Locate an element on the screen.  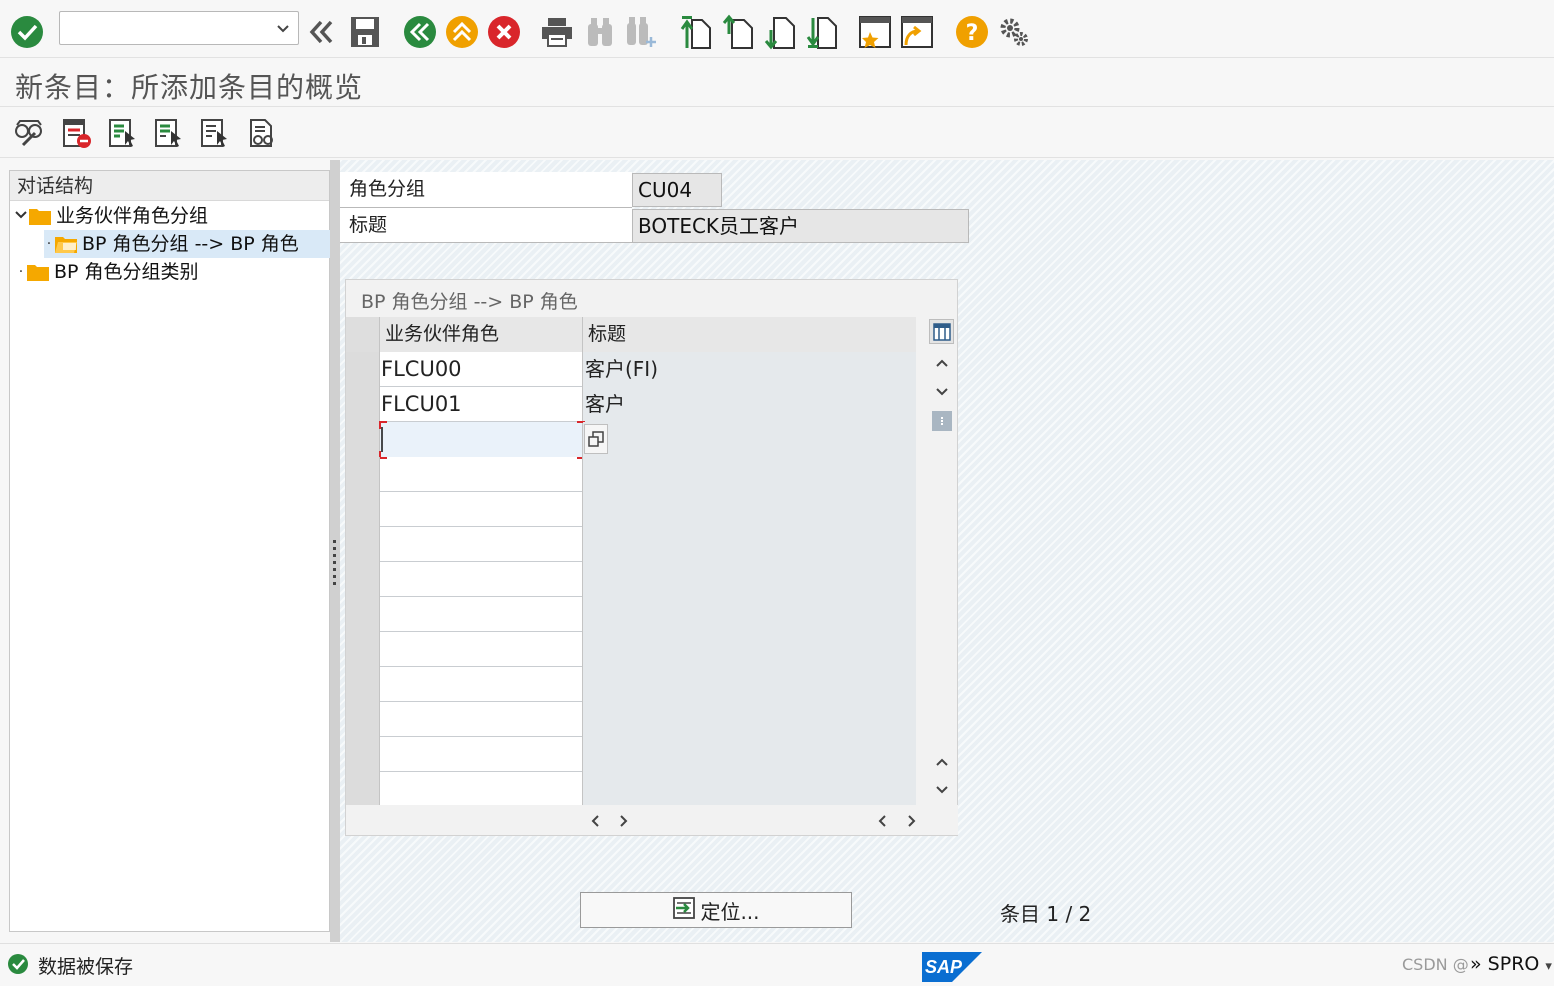
tree-node-bp-role-grouping-to-bp-role: · BP 角色分组 --> BP 角色 is located at coordinates (187, 244).